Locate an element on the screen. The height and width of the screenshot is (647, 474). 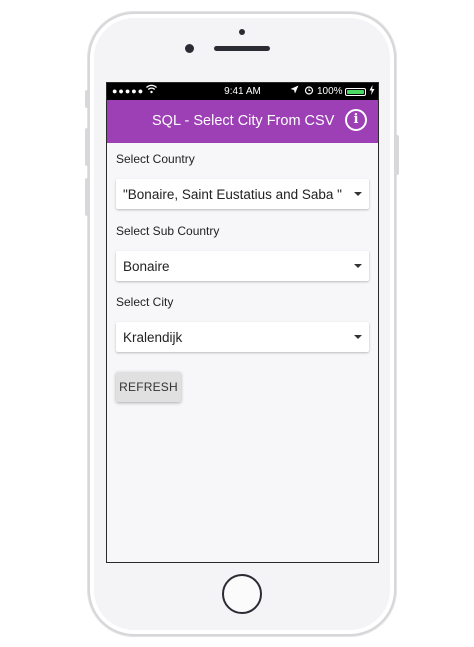
country-label: Select Country is located at coordinates (155, 159).